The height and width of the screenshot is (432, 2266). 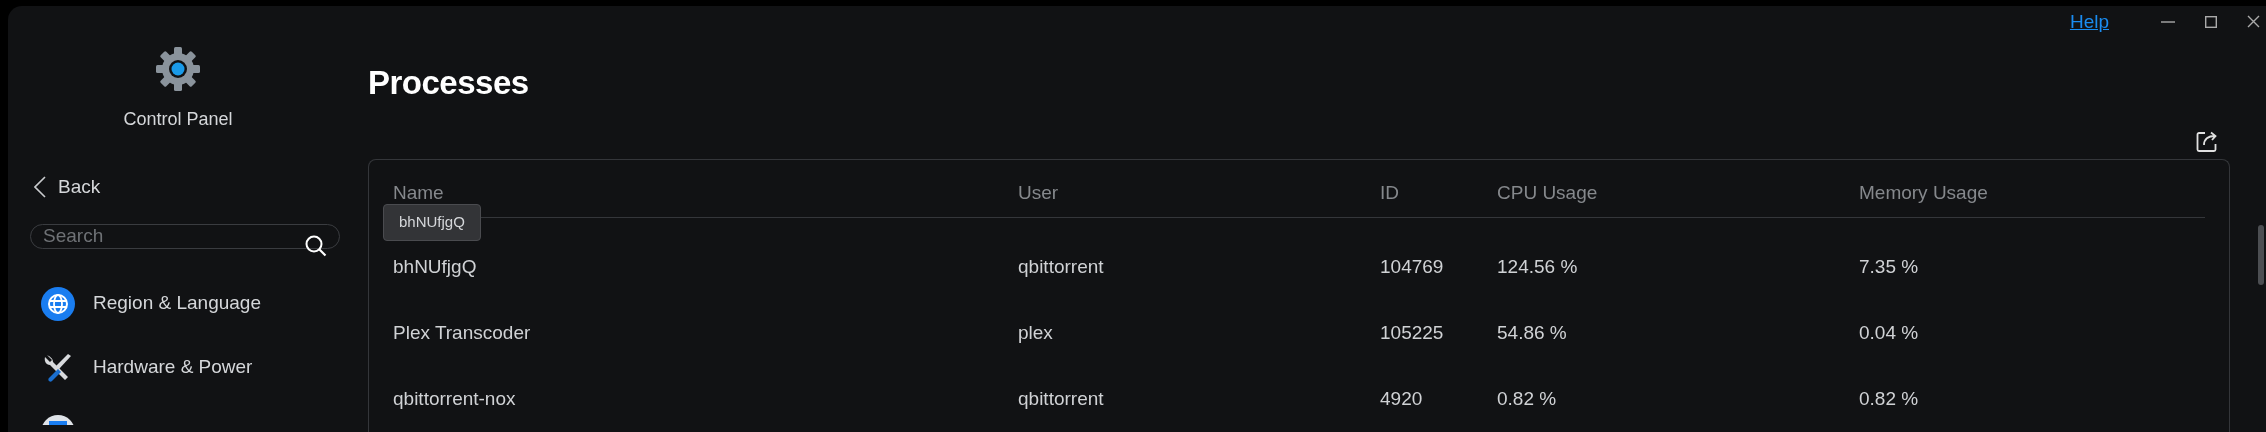 I want to click on table-cell-text: 4920, so click(x=1401, y=398).